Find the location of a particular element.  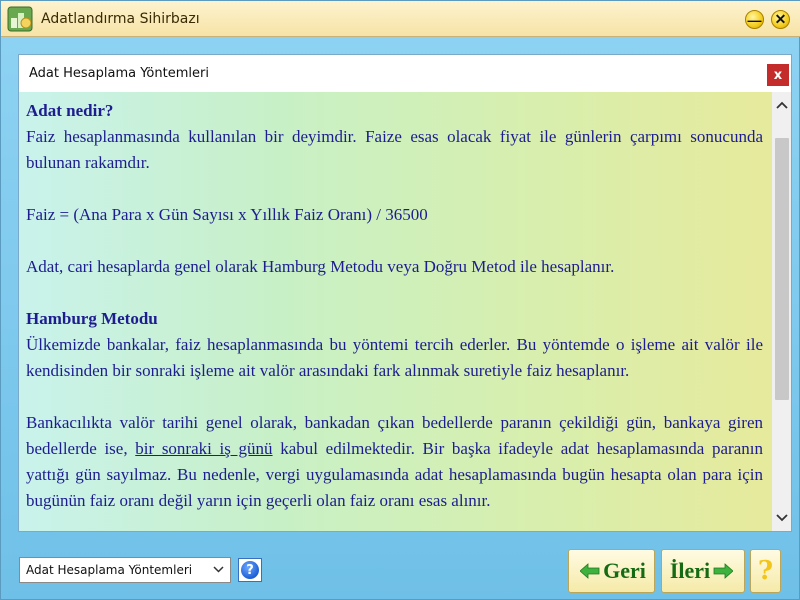

help-icon: ? is located at coordinates (250, 570).